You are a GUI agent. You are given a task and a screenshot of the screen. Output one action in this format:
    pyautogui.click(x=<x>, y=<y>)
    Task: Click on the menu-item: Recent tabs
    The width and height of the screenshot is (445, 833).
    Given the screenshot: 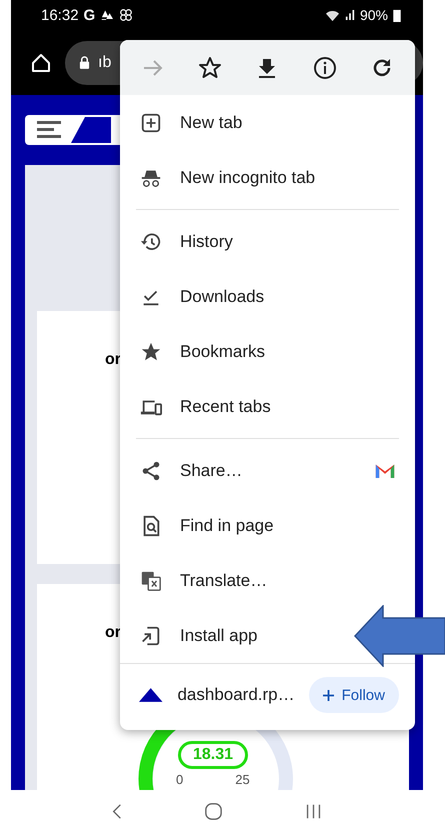 What is the action you would take?
    pyautogui.click(x=205, y=406)
    